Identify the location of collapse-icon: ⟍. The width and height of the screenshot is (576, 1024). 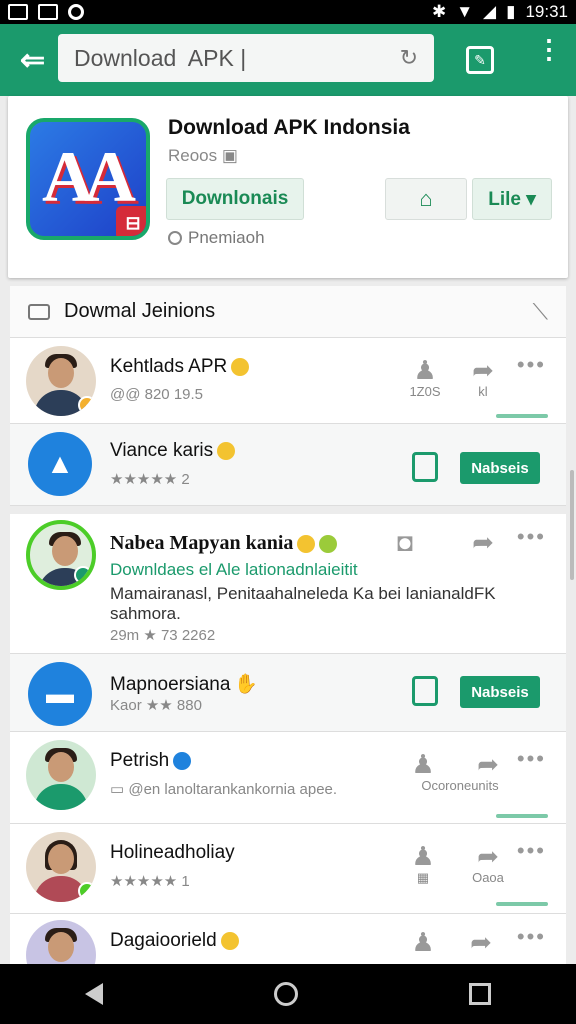
(540, 312).